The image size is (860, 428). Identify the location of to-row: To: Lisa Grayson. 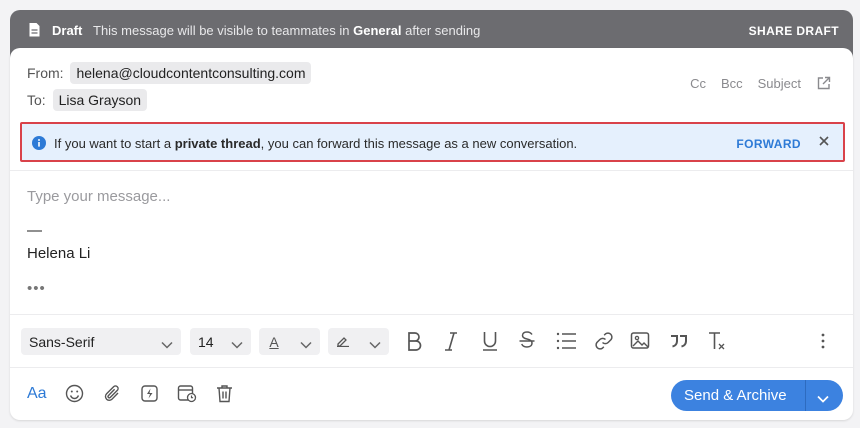
(87, 100).